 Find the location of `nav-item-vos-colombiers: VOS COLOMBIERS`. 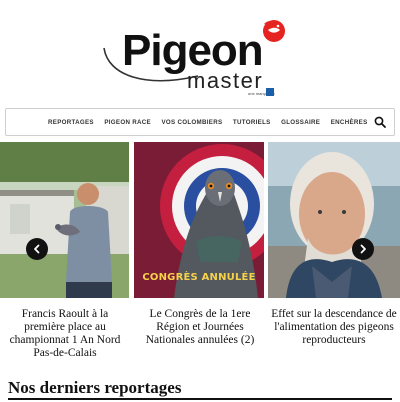

nav-item-vos-colombiers: VOS COLOMBIERS is located at coordinates (191, 122).